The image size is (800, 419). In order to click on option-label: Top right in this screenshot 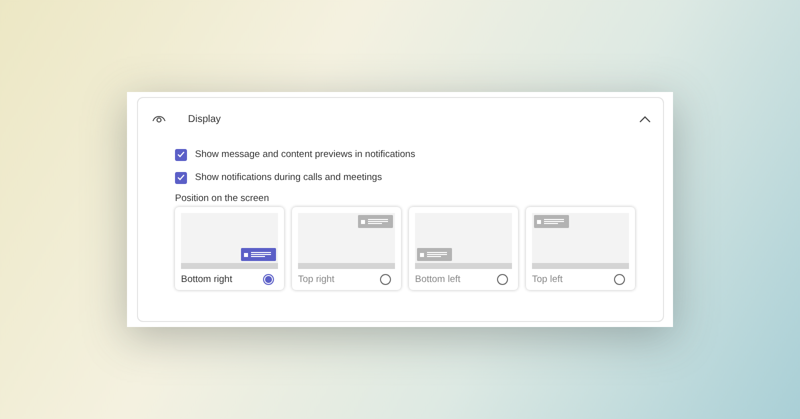, I will do `click(316, 279)`.